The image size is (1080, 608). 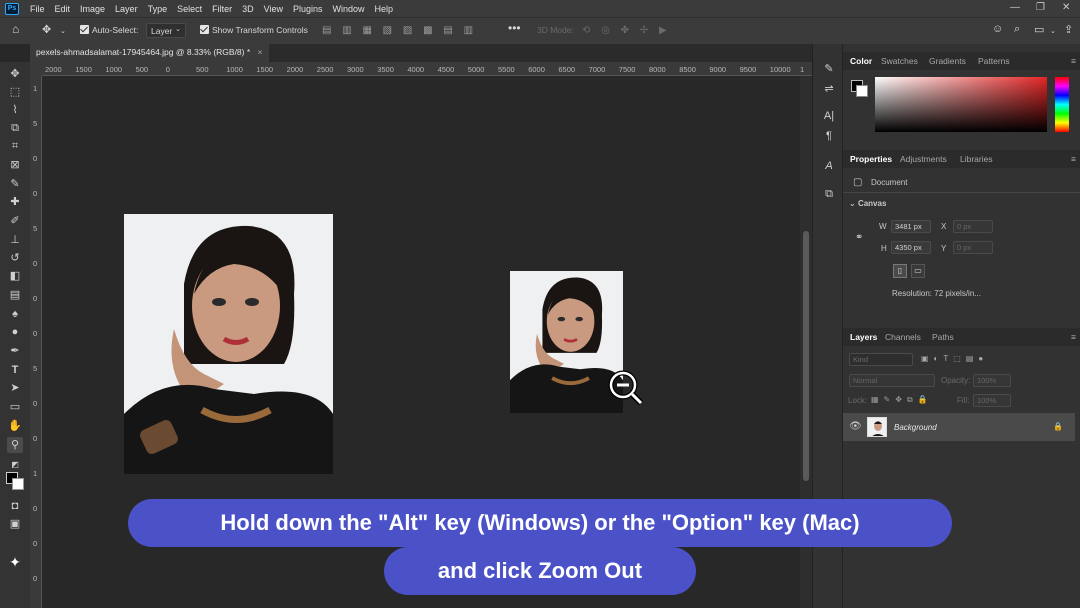 I want to click on layer-kind-filter: Kind, so click(x=881, y=359).